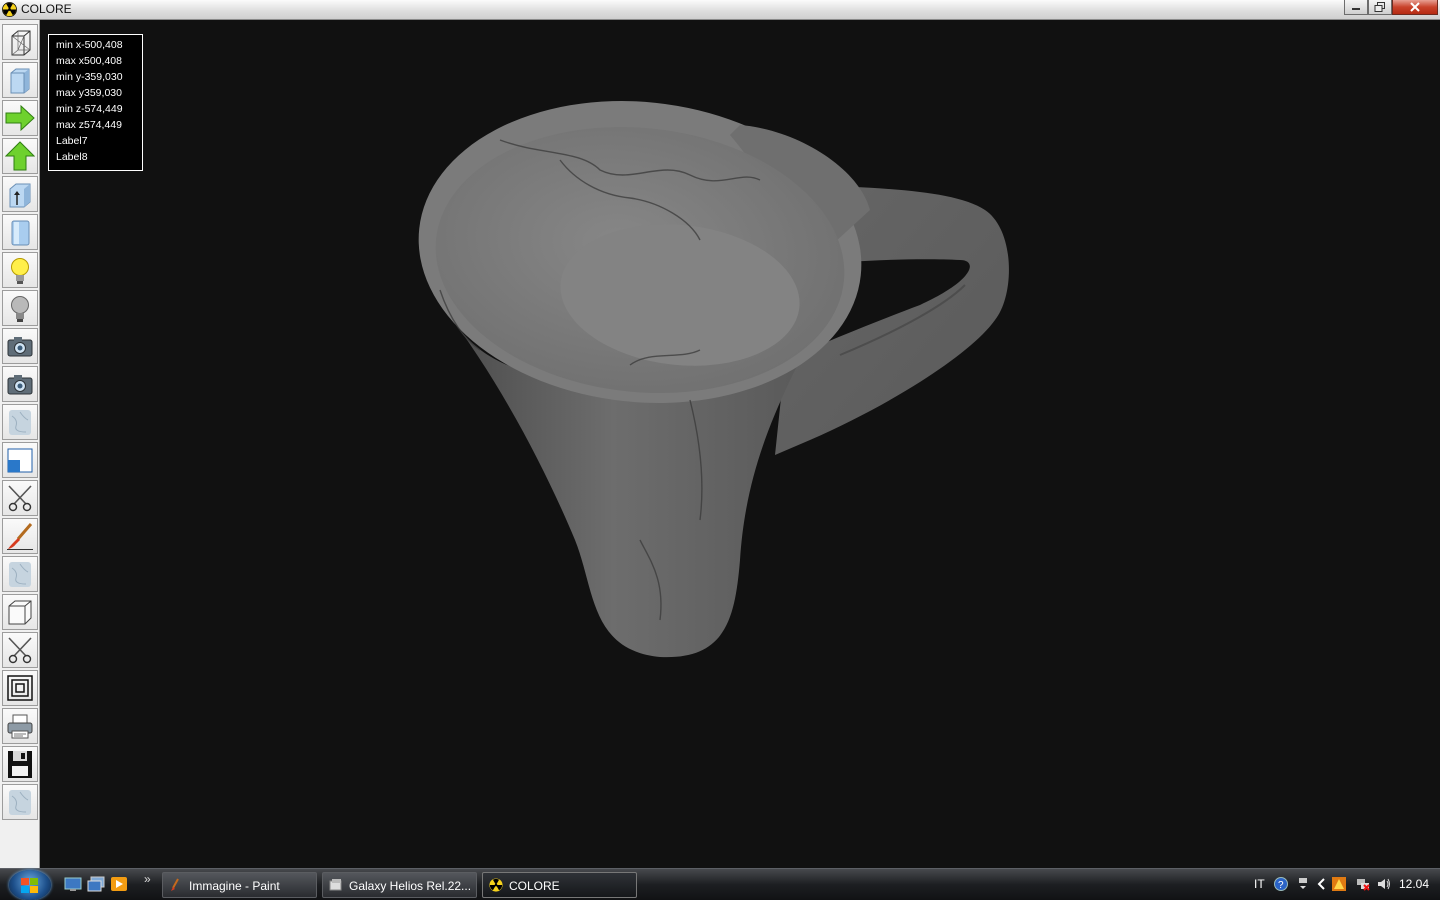  I want to click on minimize-button, so click(1356, 7).